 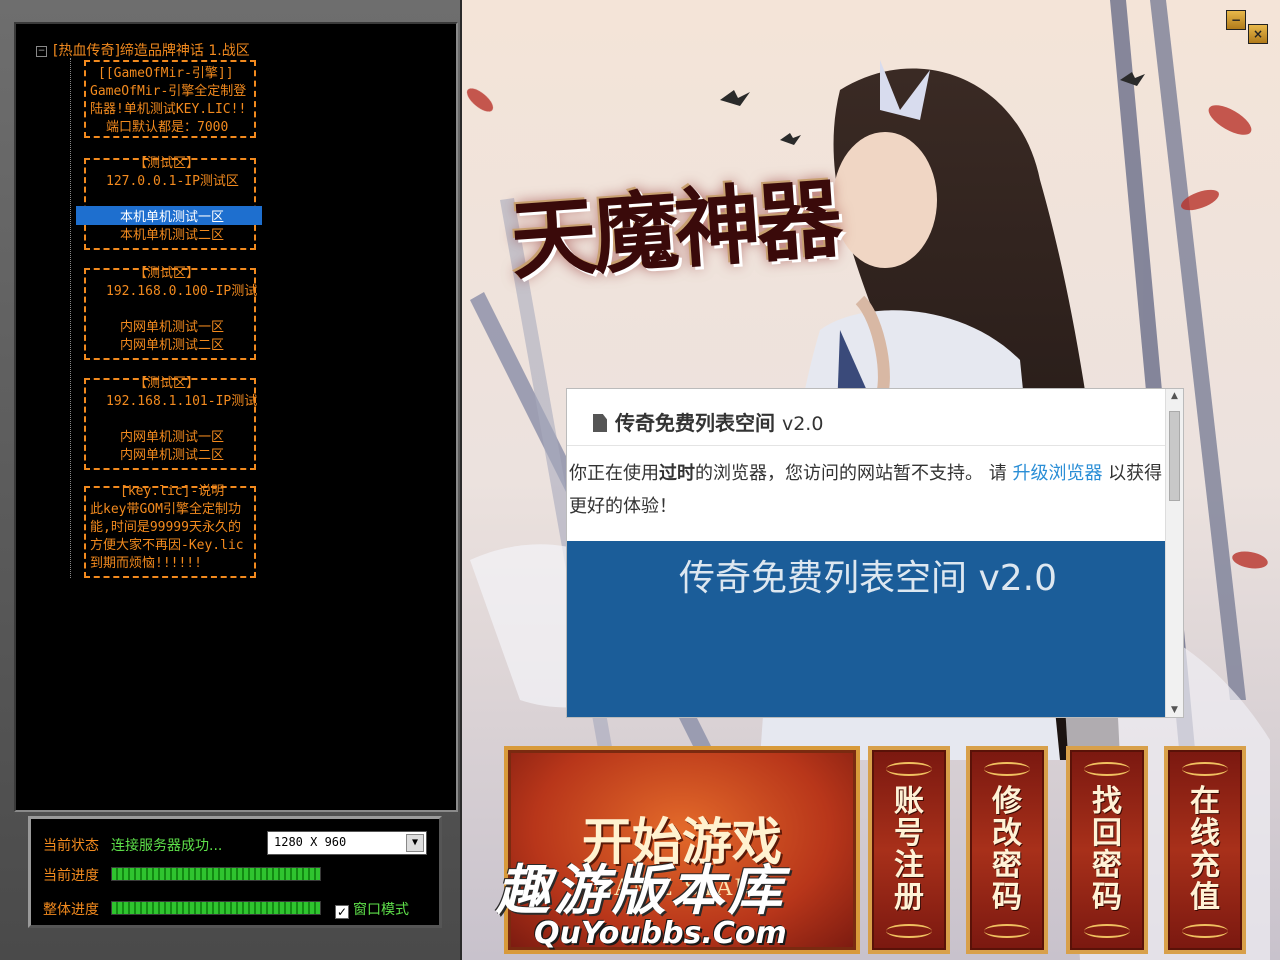 What do you see at coordinates (172, 233) in the screenshot?
I see `tree-item: 本机单机测试二区` at bounding box center [172, 233].